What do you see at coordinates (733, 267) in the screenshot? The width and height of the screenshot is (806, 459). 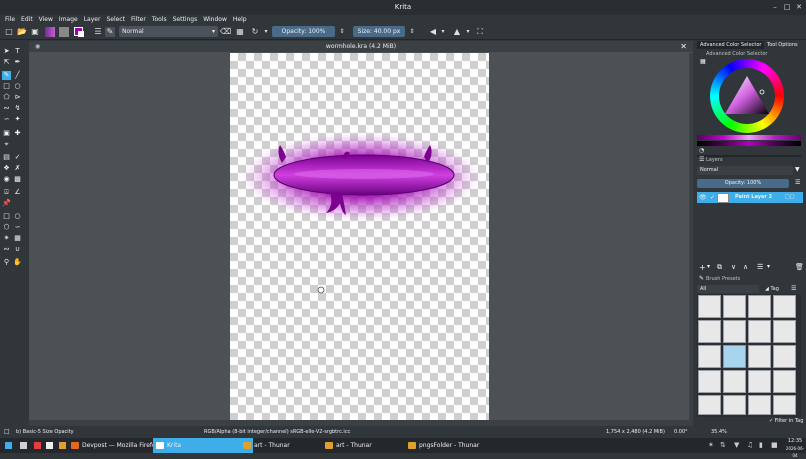 I see `move-layer-down-icon: ∨` at bounding box center [733, 267].